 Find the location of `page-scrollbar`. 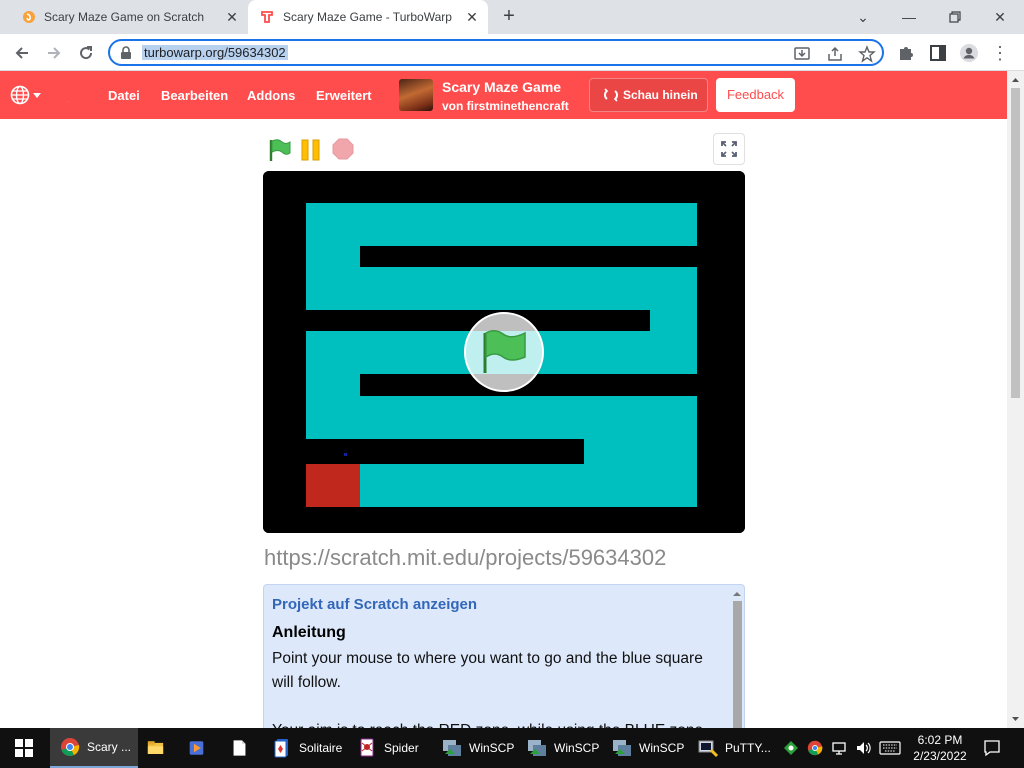

page-scrollbar is located at coordinates (1015, 399).